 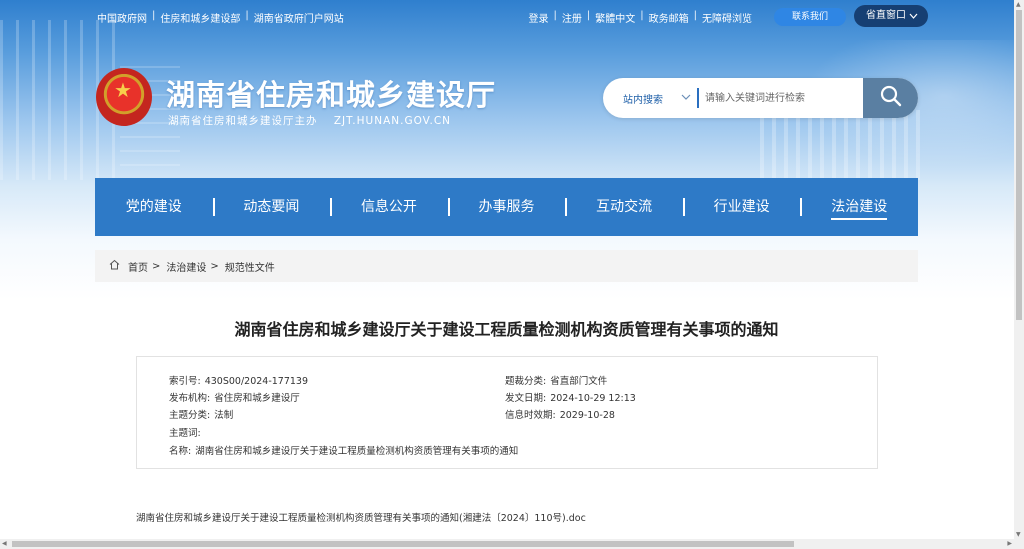 I want to click on gov-mail-link: 政务邮箱, so click(x=669, y=17).